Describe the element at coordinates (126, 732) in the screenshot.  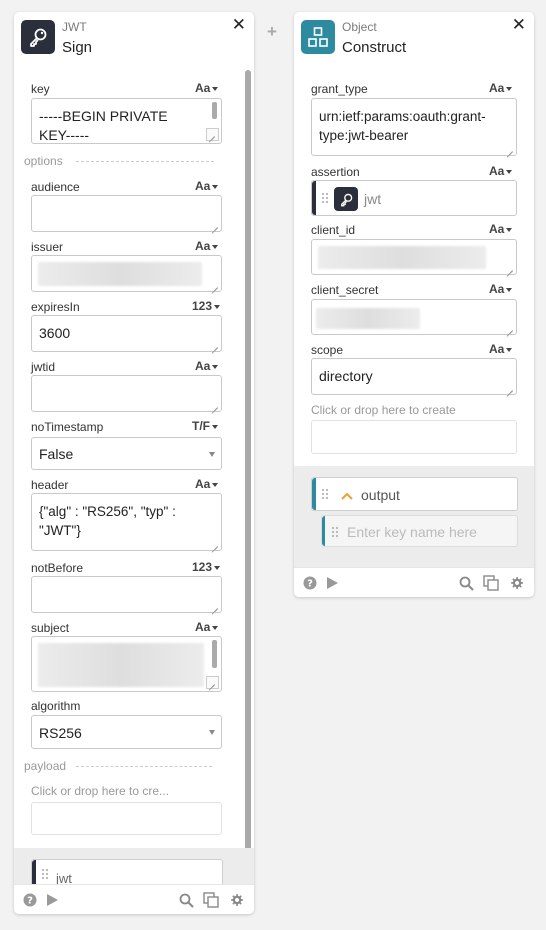
I see `algorithm-select: RS256` at that location.